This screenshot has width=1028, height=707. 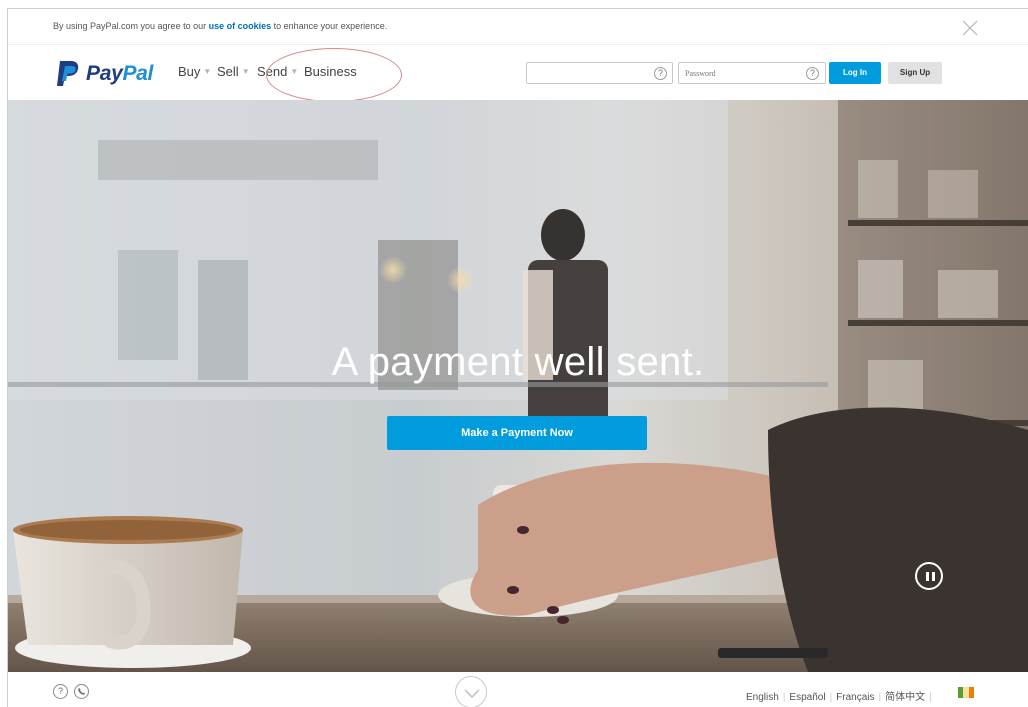 I want to click on nav-business-label: Business, so click(x=330, y=71).